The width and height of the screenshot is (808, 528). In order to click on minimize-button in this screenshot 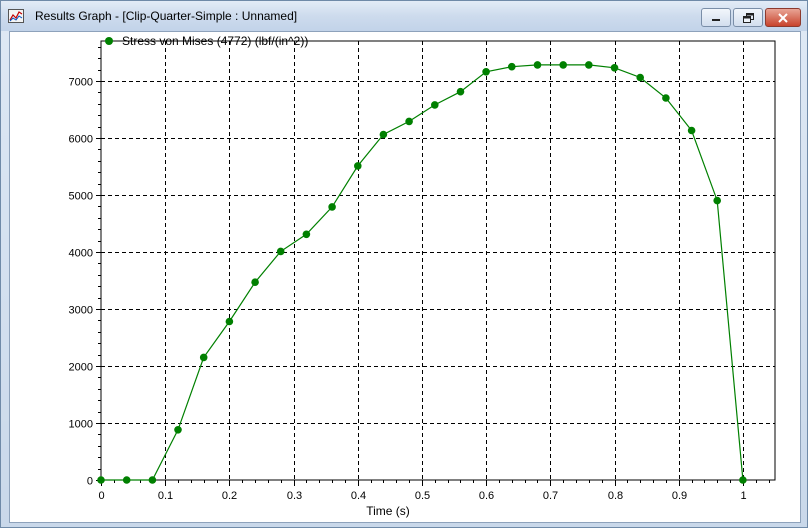, I will do `click(716, 17)`.